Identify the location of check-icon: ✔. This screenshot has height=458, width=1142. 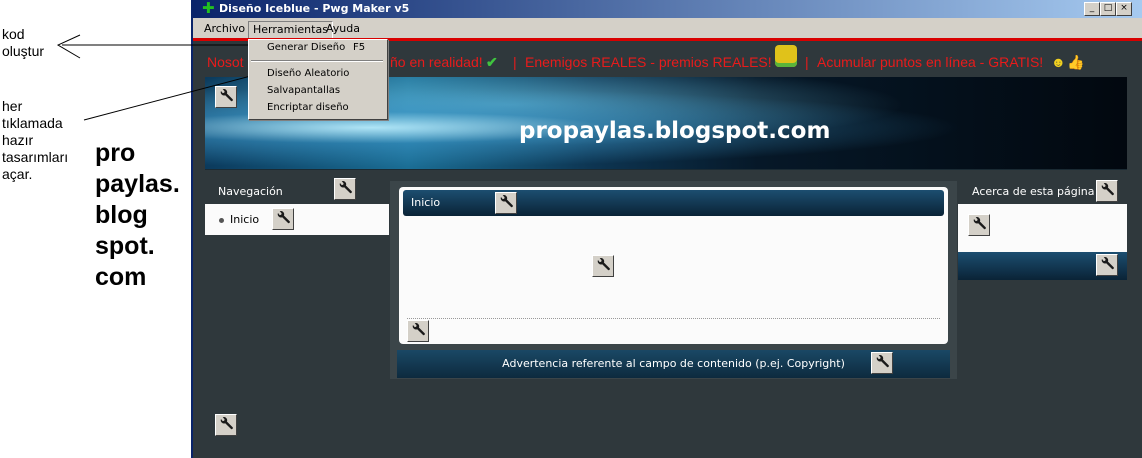
(492, 62).